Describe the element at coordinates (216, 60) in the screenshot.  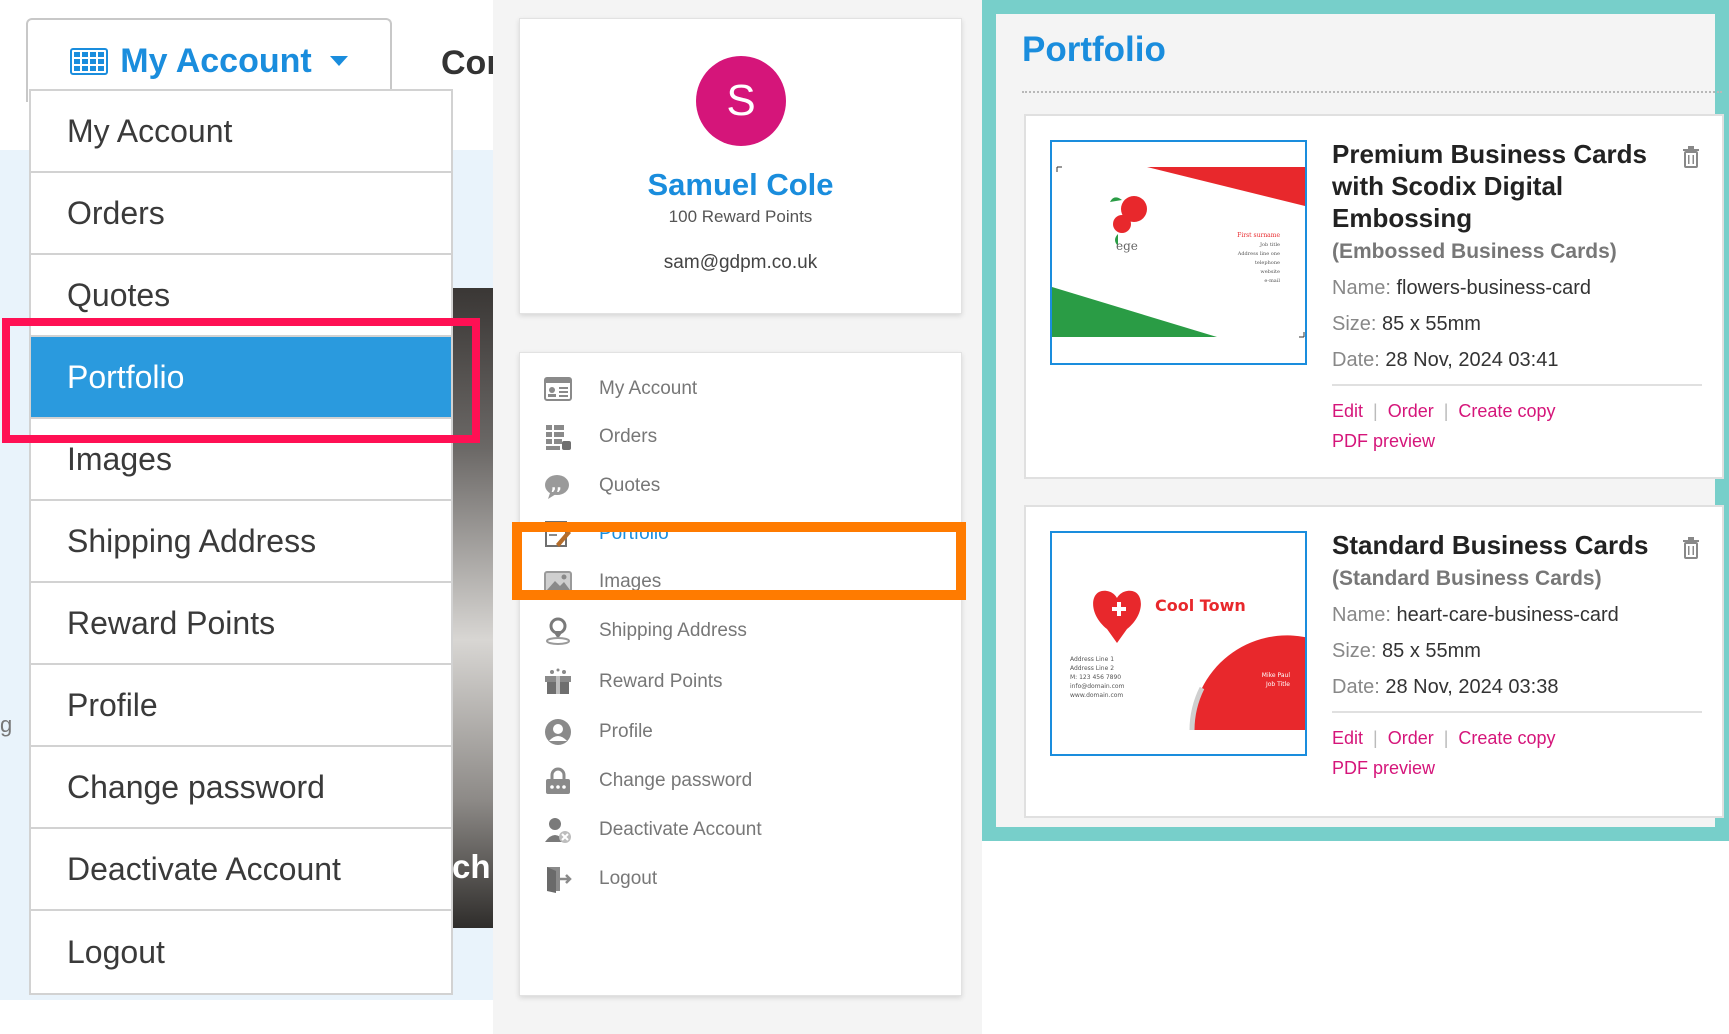
I see `my-account-tab-label: My Account` at that location.